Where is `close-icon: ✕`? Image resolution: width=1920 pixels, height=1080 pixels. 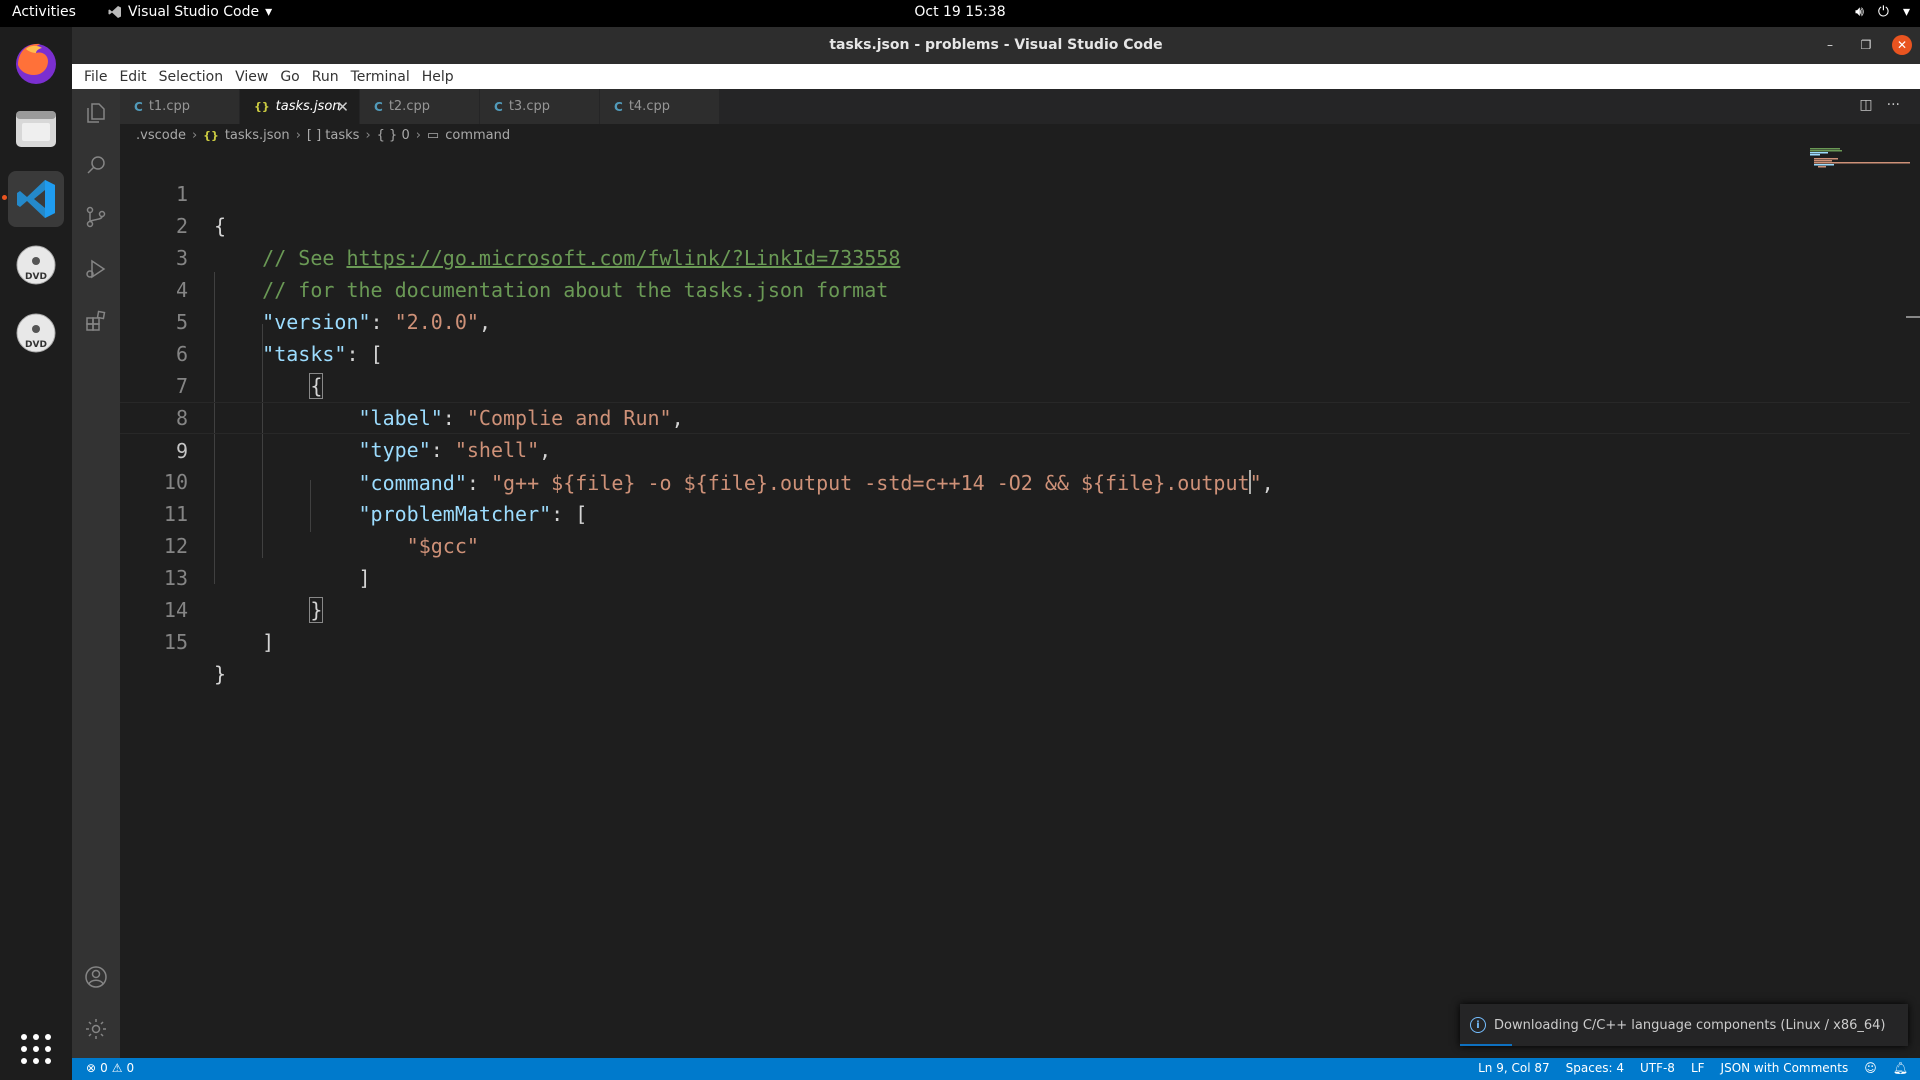
close-icon: ✕ is located at coordinates (1902, 45).